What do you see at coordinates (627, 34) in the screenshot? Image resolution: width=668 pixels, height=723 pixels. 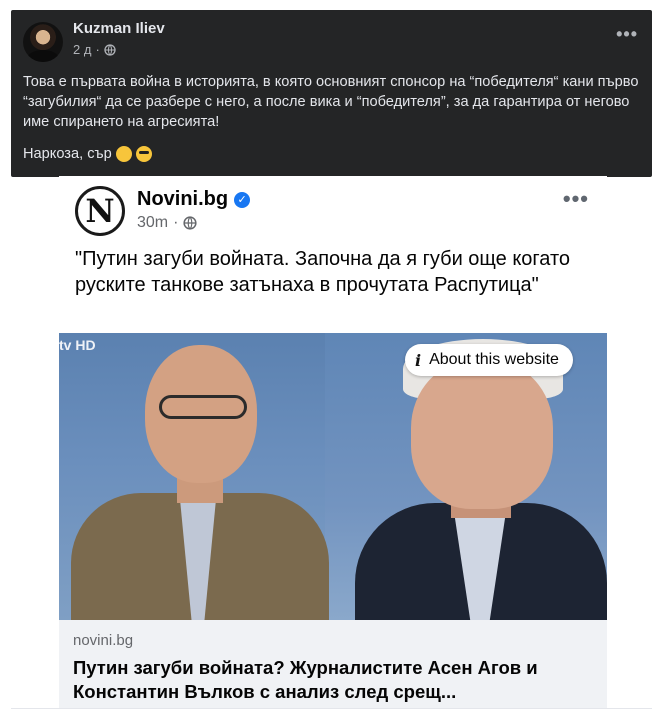 I see `more-options-icon: •••` at bounding box center [627, 34].